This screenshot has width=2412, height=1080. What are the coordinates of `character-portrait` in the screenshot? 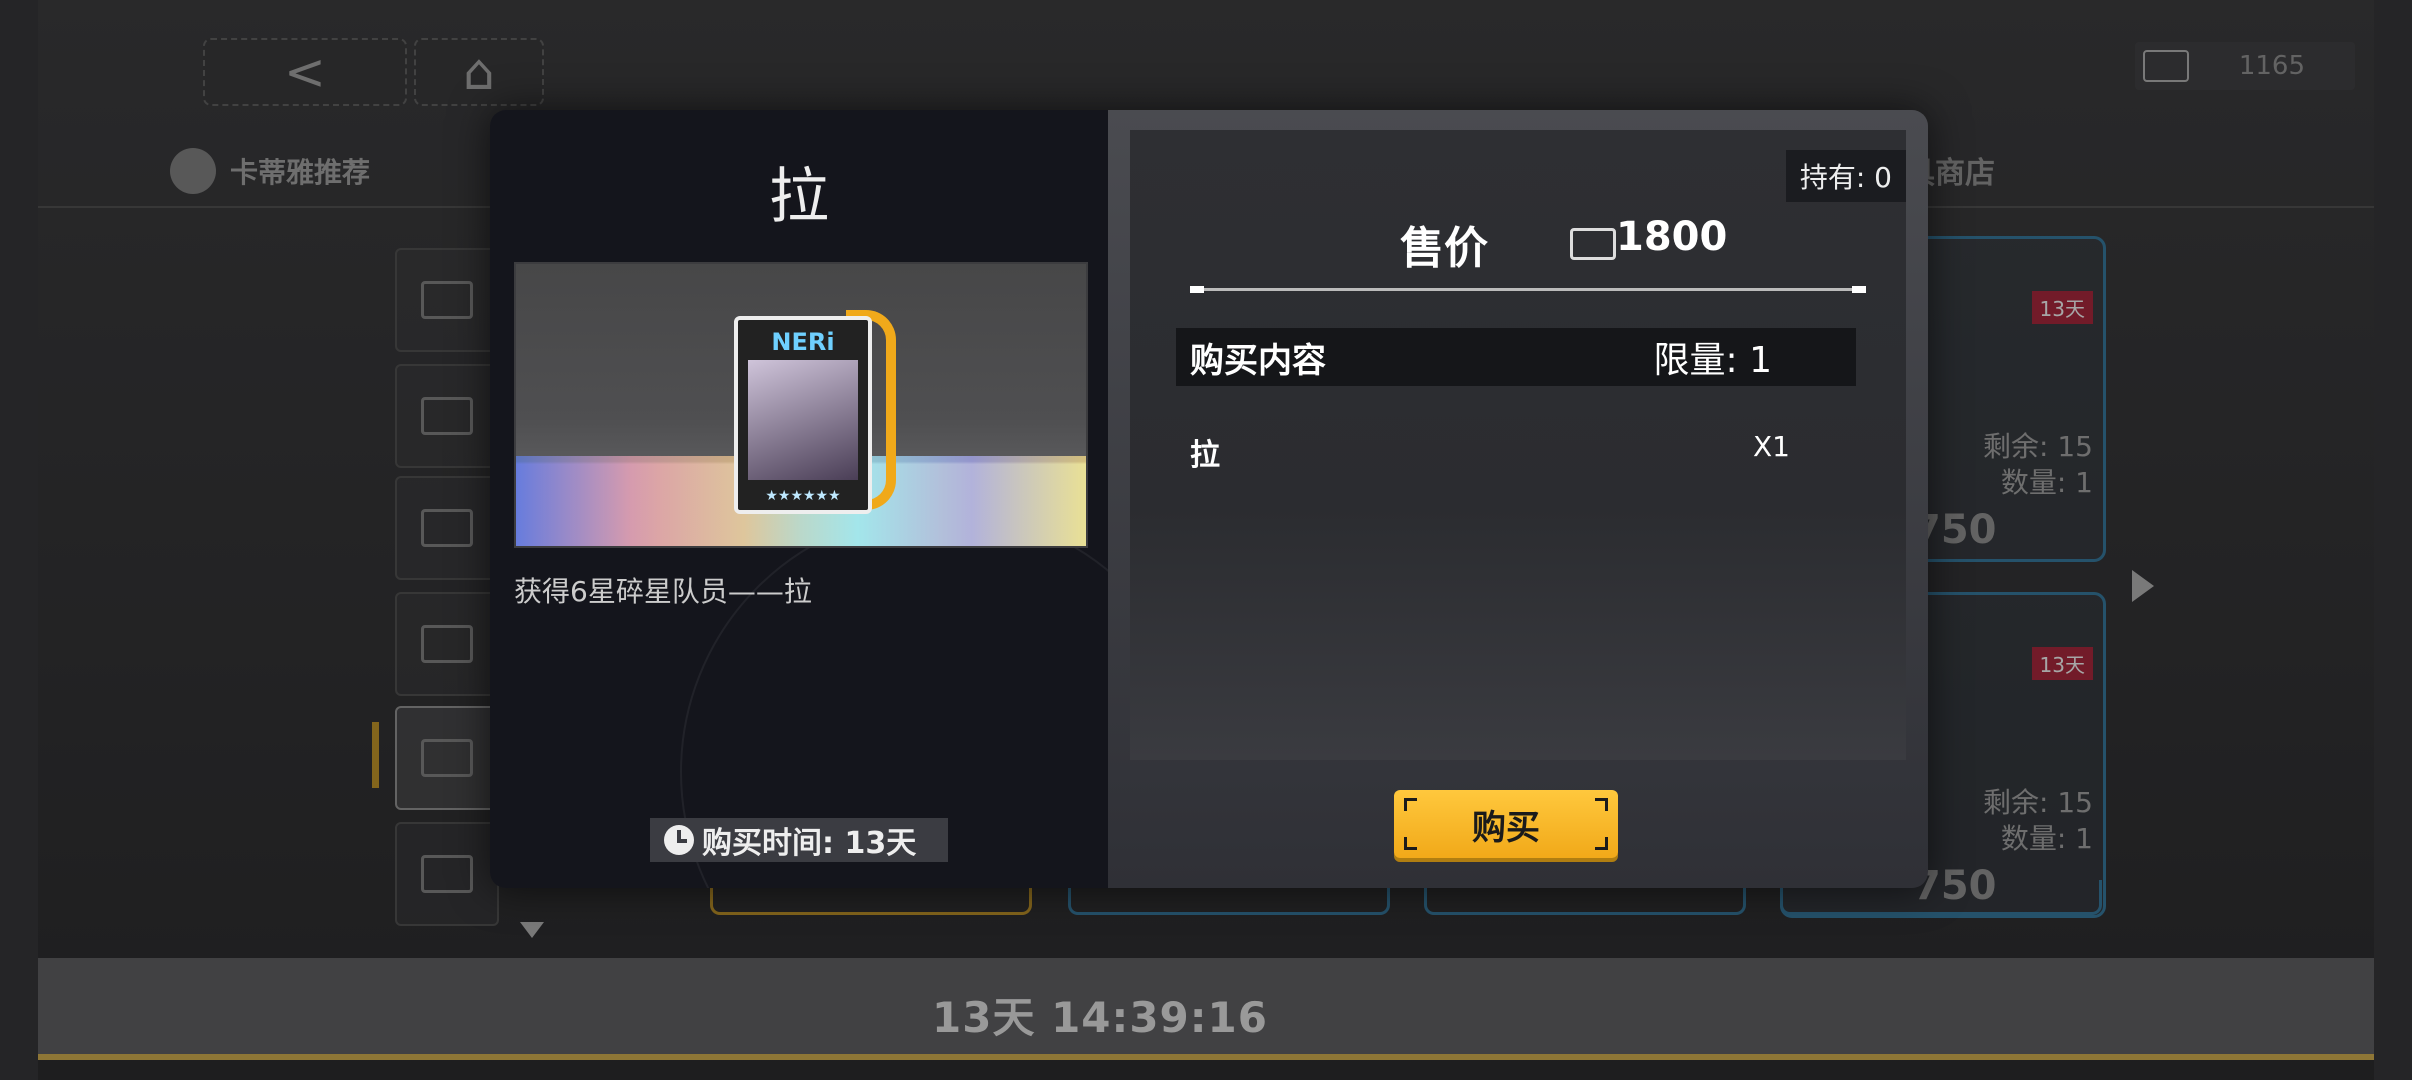 It's located at (803, 420).